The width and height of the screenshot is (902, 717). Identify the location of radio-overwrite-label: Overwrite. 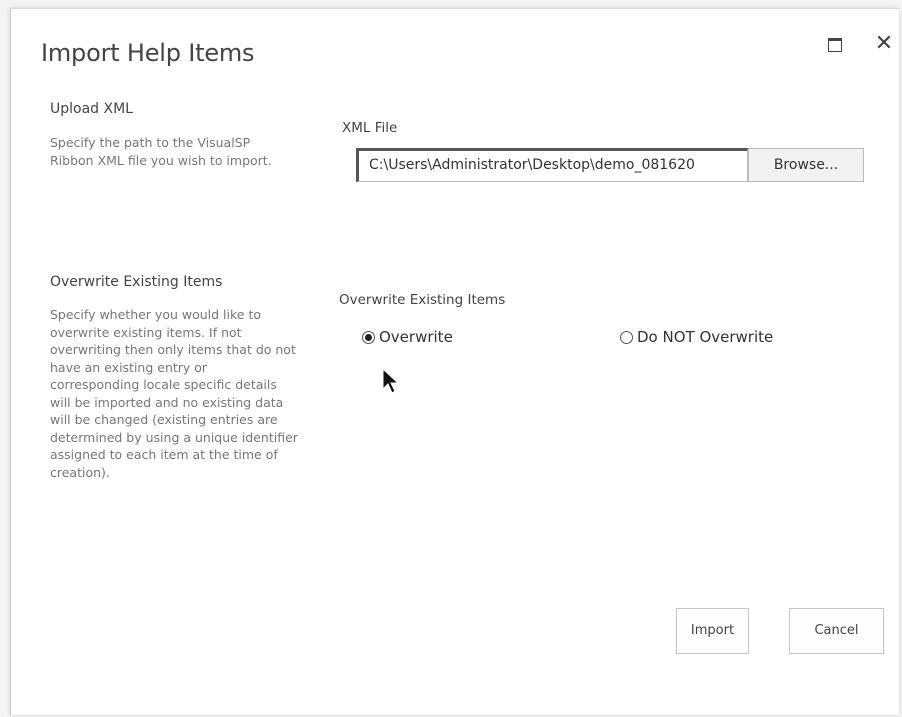
(416, 337).